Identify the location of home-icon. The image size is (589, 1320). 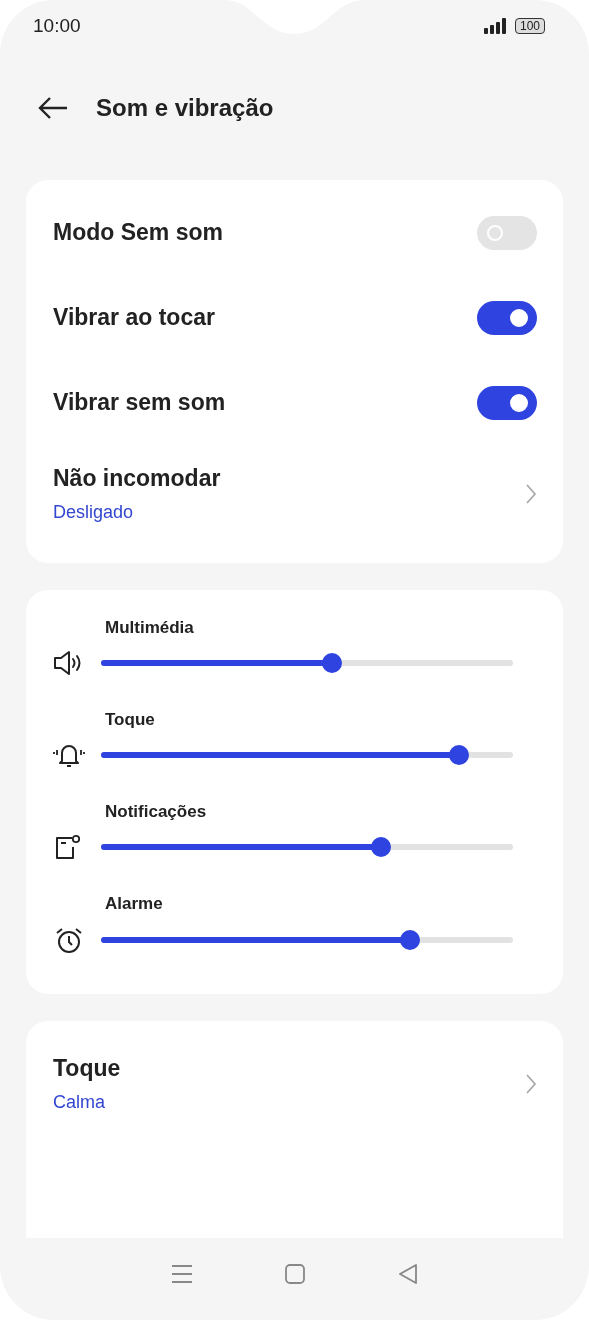
(294, 1274).